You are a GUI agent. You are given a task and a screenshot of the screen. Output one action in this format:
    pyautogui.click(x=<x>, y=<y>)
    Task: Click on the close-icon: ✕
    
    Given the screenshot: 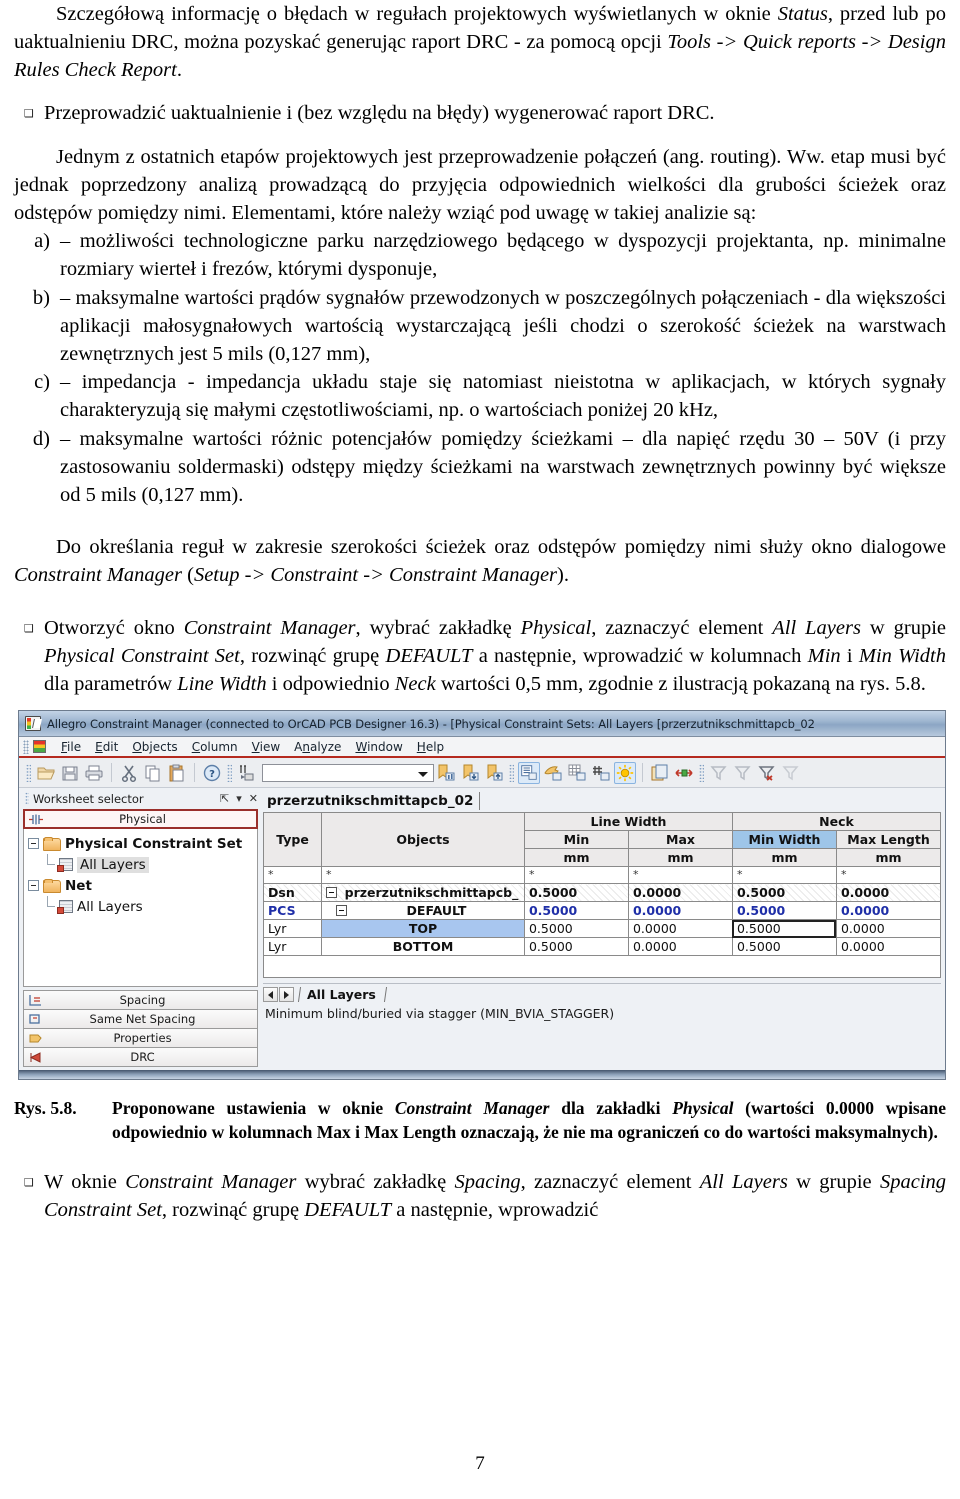 What is the action you would take?
    pyautogui.click(x=253, y=798)
    